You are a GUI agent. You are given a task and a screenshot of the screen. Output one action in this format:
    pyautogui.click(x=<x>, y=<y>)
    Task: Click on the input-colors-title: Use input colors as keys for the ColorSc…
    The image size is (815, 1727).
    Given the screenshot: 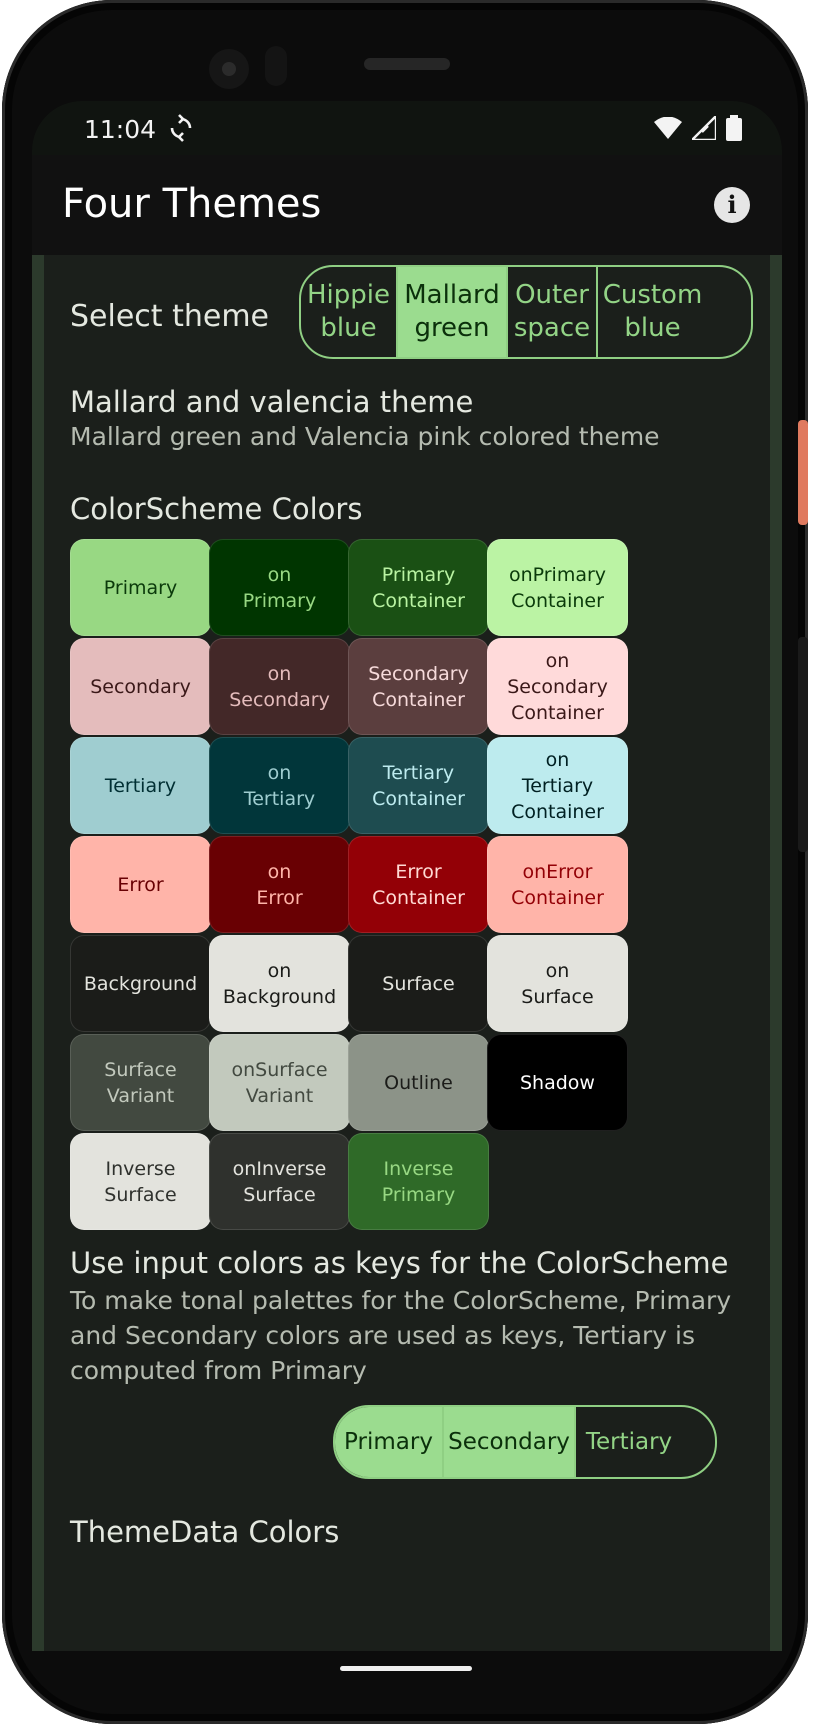 What is the action you would take?
    pyautogui.click(x=399, y=1263)
    